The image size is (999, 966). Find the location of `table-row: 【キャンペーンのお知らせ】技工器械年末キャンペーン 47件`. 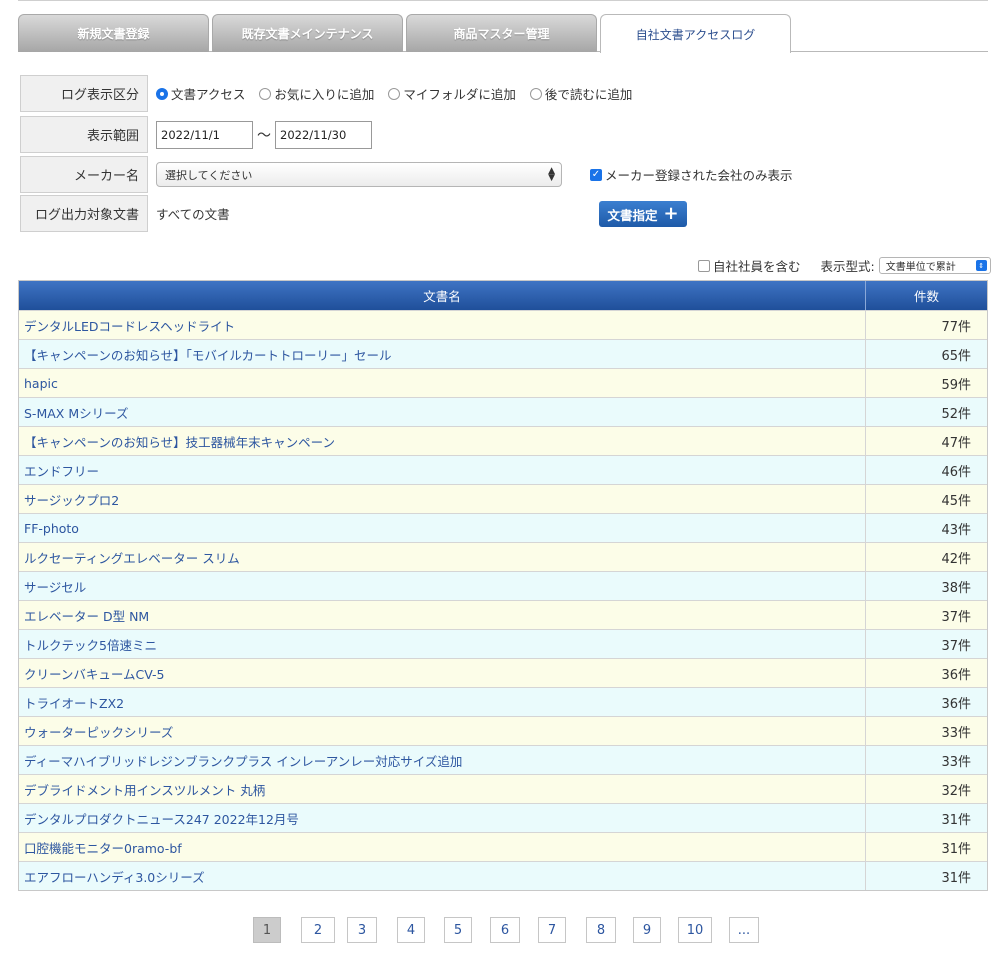

table-row: 【キャンペーンのお知らせ】技工器械年末キャンペーン 47件 is located at coordinates (503, 440).